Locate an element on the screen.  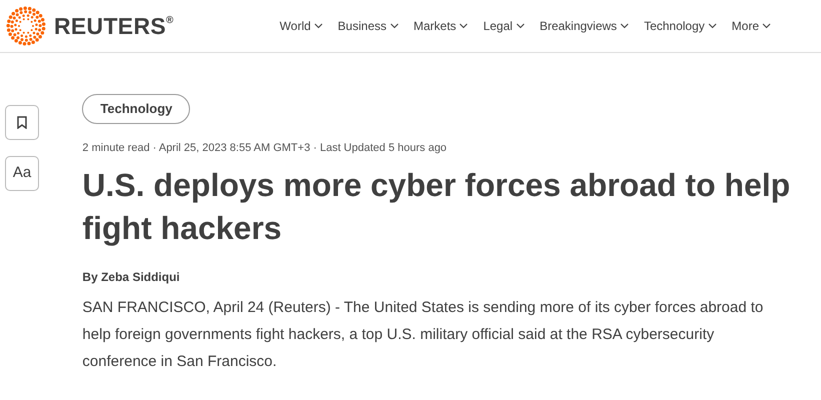
article-meta: 2 minute read · April 25, 2023 8:55 AM GMT+3 · Last Updated 5 hours ago is located at coordinates (265, 148).